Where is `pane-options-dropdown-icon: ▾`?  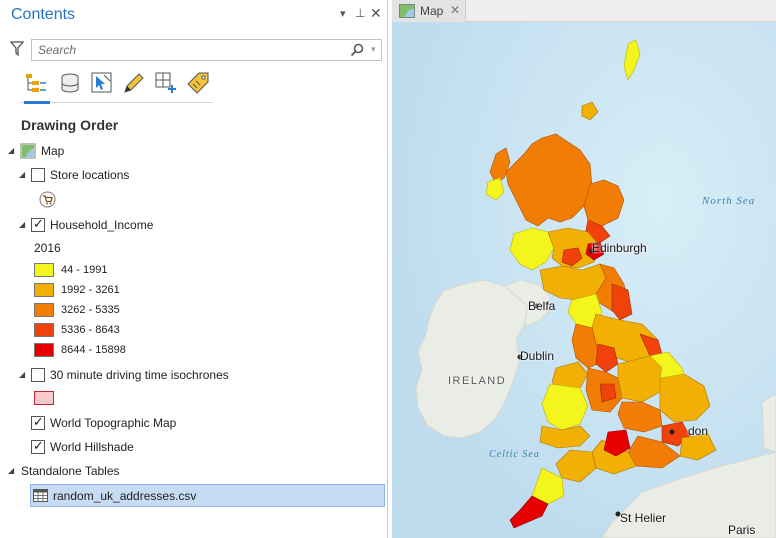 pane-options-dropdown-icon: ▾ is located at coordinates (343, 13).